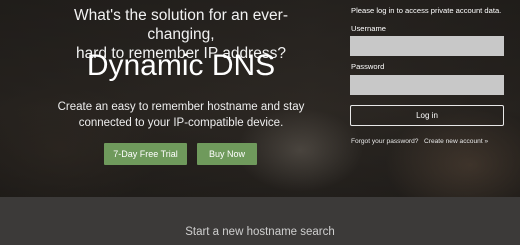 This screenshot has height=245, width=520. I want to click on login-button: Log in, so click(427, 115).